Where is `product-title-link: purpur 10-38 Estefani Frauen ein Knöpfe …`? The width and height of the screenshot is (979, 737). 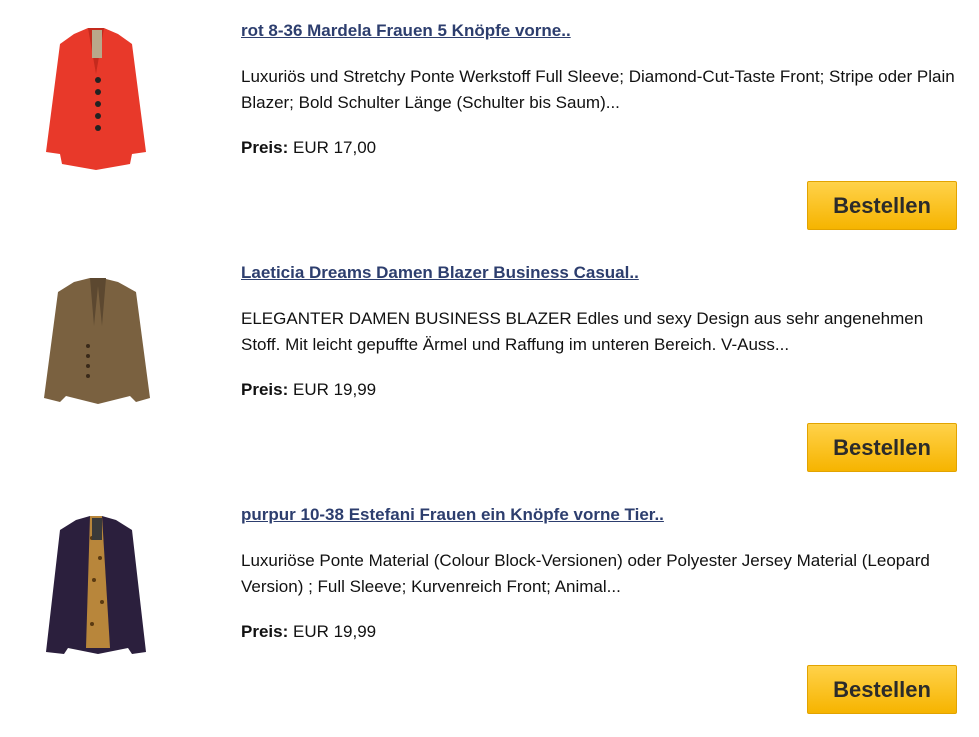 product-title-link: purpur 10-38 Estefani Frauen ein Knöpfe … is located at coordinates (452, 515).